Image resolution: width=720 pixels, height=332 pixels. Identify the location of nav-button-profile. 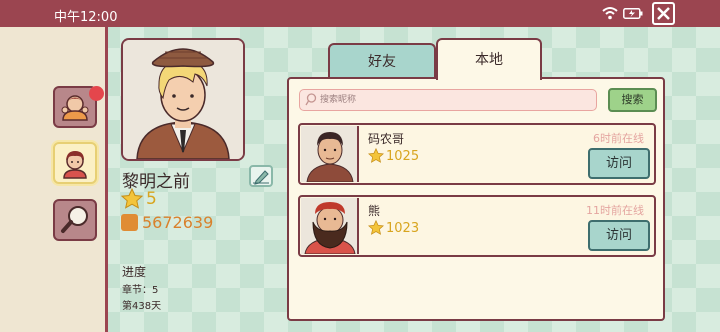
(75, 163).